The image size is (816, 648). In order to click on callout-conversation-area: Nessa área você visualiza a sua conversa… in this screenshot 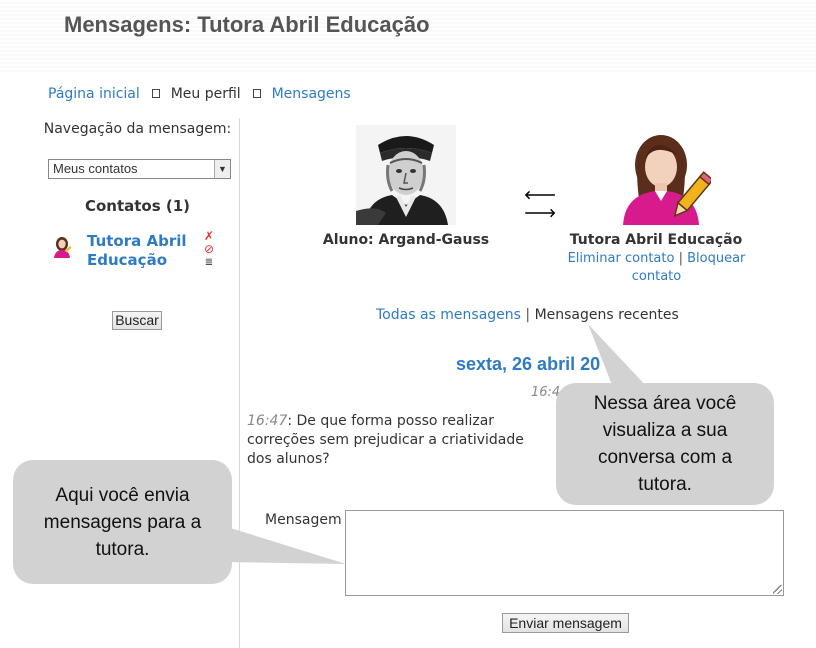, I will do `click(665, 444)`.